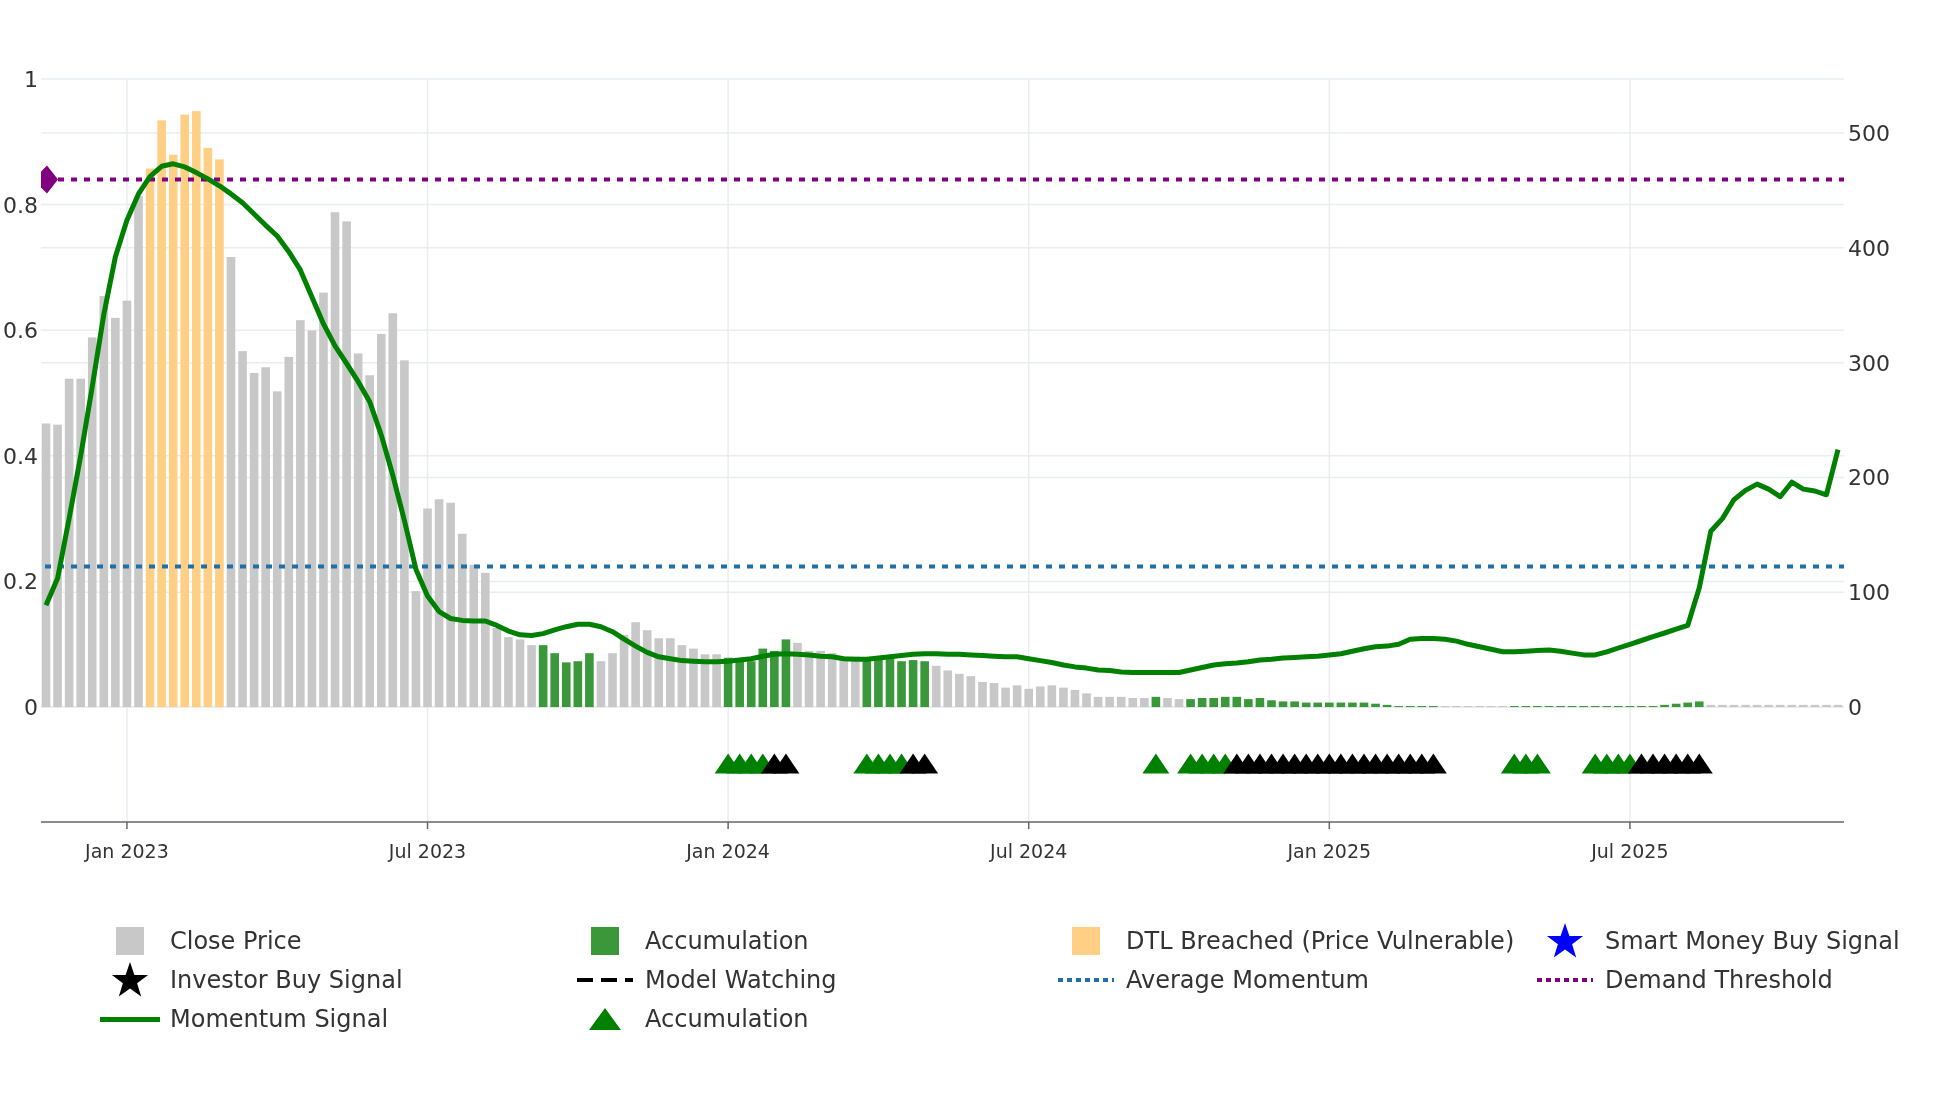  What do you see at coordinates (31, 79) in the screenshot?
I see `axis-tick-label: 1` at bounding box center [31, 79].